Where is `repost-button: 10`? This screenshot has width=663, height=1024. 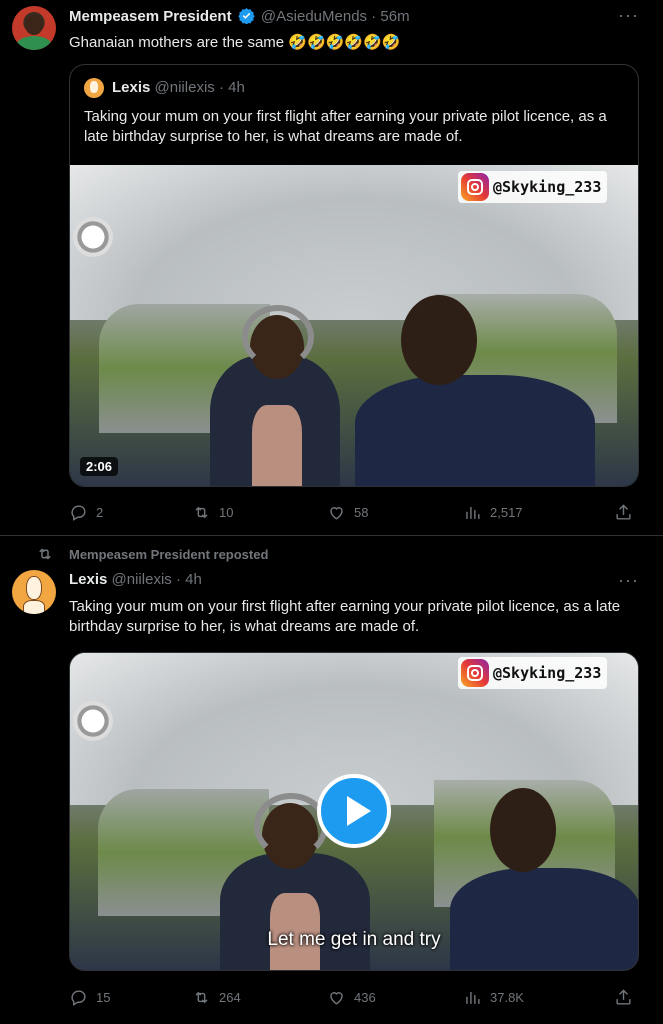 repost-button: 10 is located at coordinates (212, 512).